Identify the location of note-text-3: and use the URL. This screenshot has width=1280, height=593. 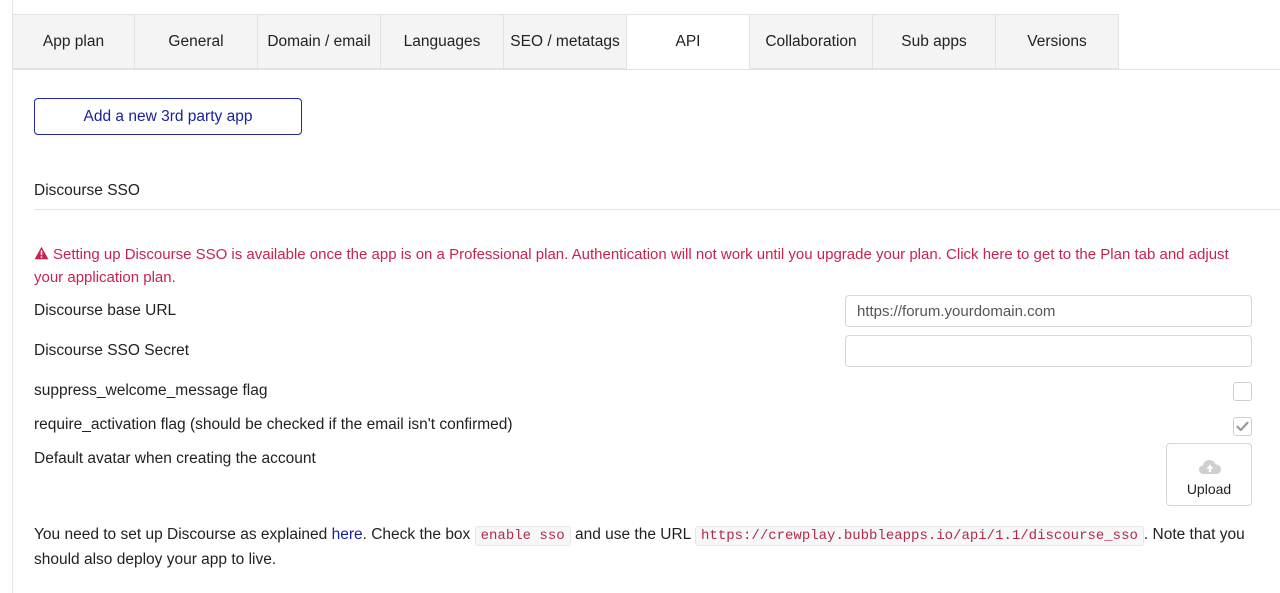
(633, 534).